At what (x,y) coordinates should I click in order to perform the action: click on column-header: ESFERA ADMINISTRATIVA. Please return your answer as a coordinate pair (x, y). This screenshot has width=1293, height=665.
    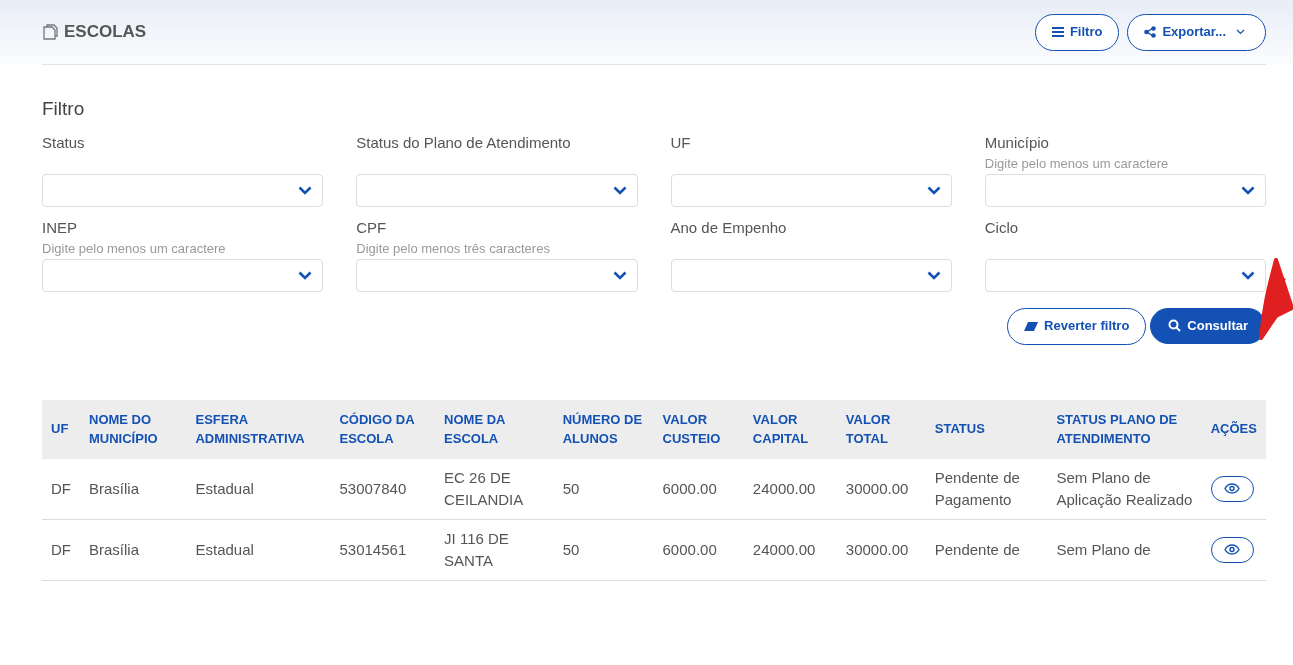
    Looking at the image, I should click on (258, 429).